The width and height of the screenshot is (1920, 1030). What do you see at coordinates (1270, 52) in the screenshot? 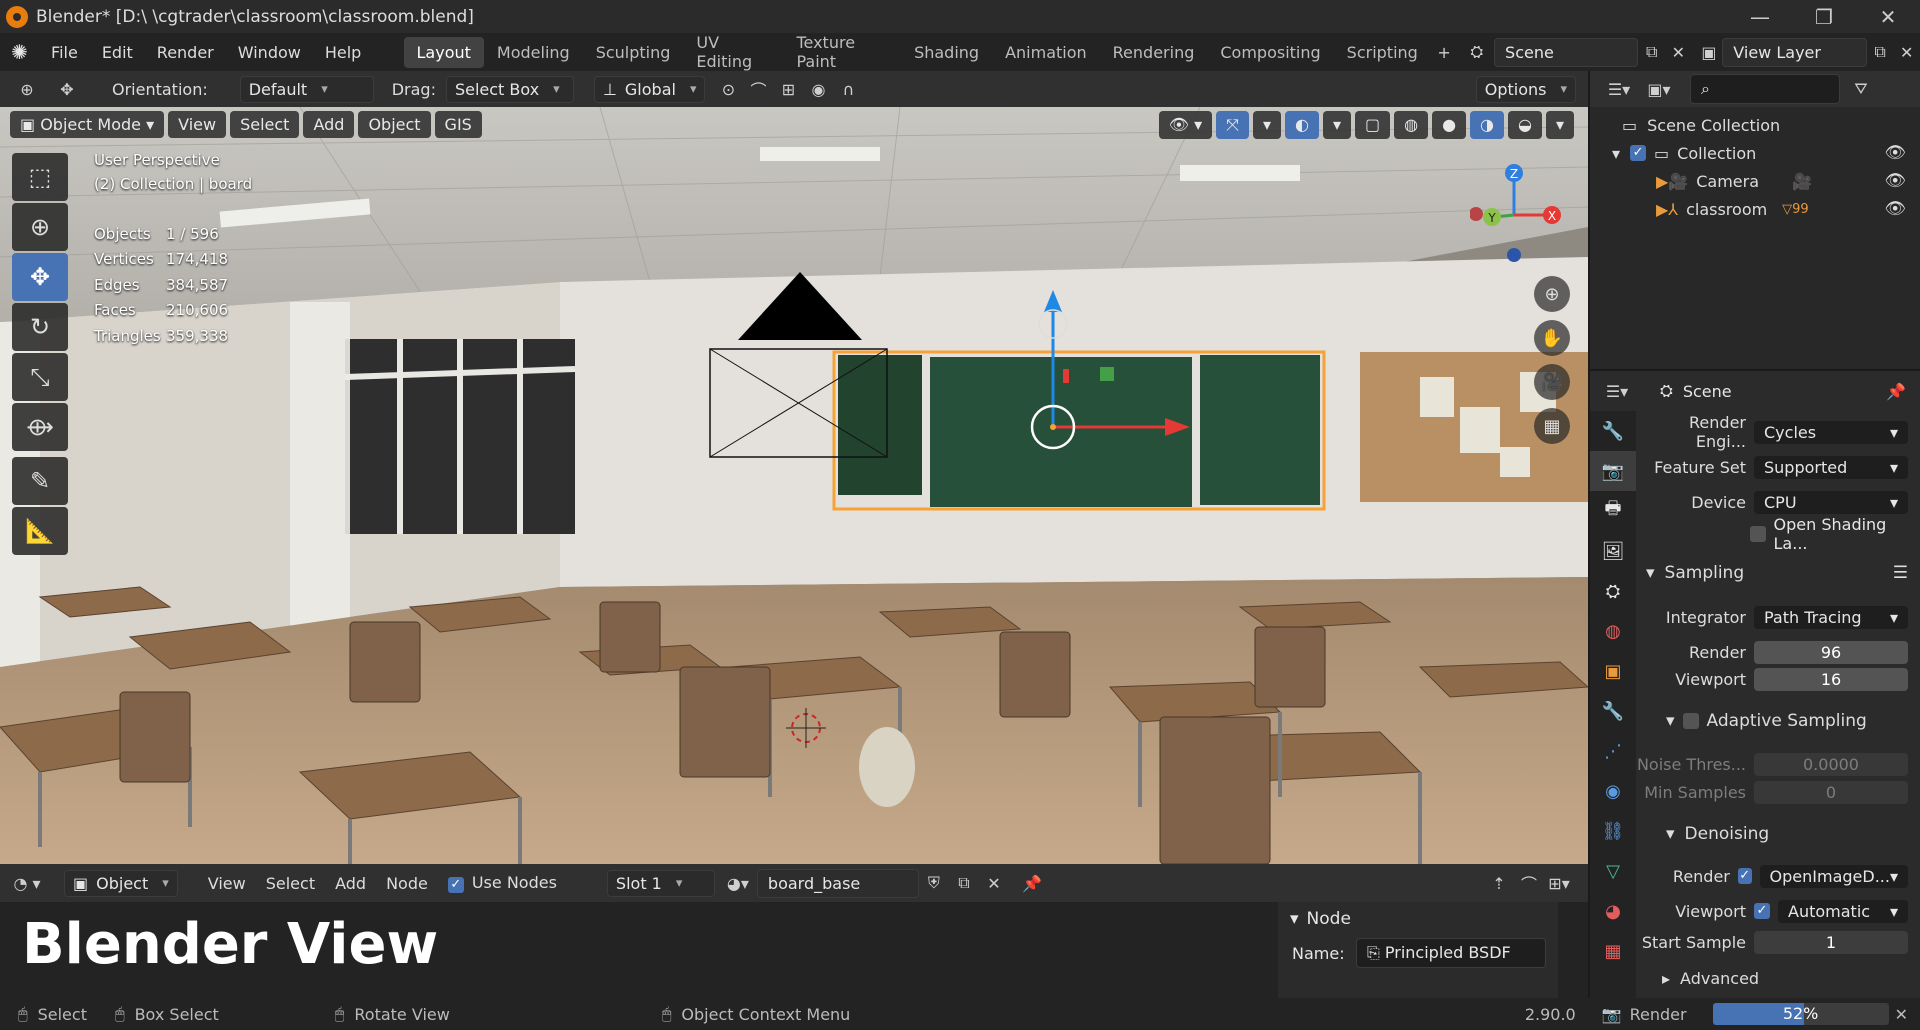
I see `tab-compositing: Compositing` at bounding box center [1270, 52].